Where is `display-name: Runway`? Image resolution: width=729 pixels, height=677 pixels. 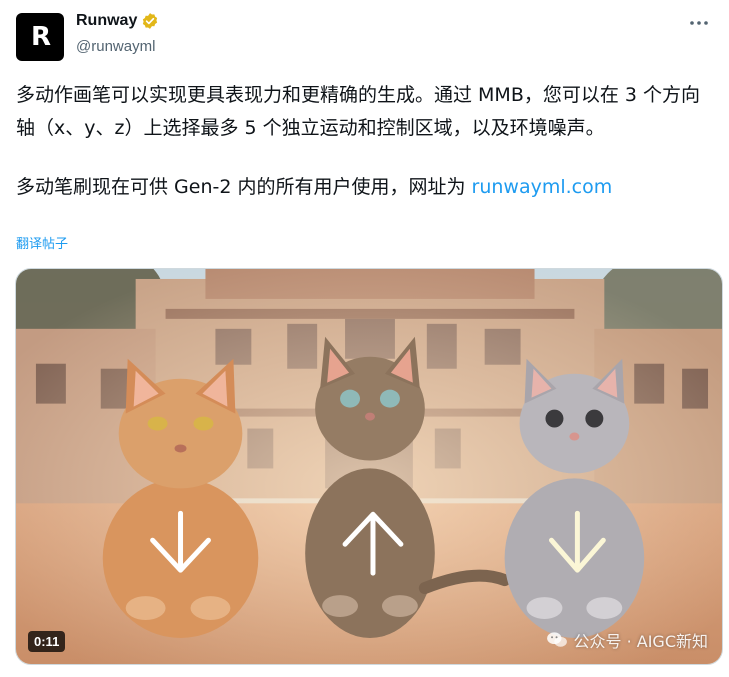 display-name: Runway is located at coordinates (106, 21).